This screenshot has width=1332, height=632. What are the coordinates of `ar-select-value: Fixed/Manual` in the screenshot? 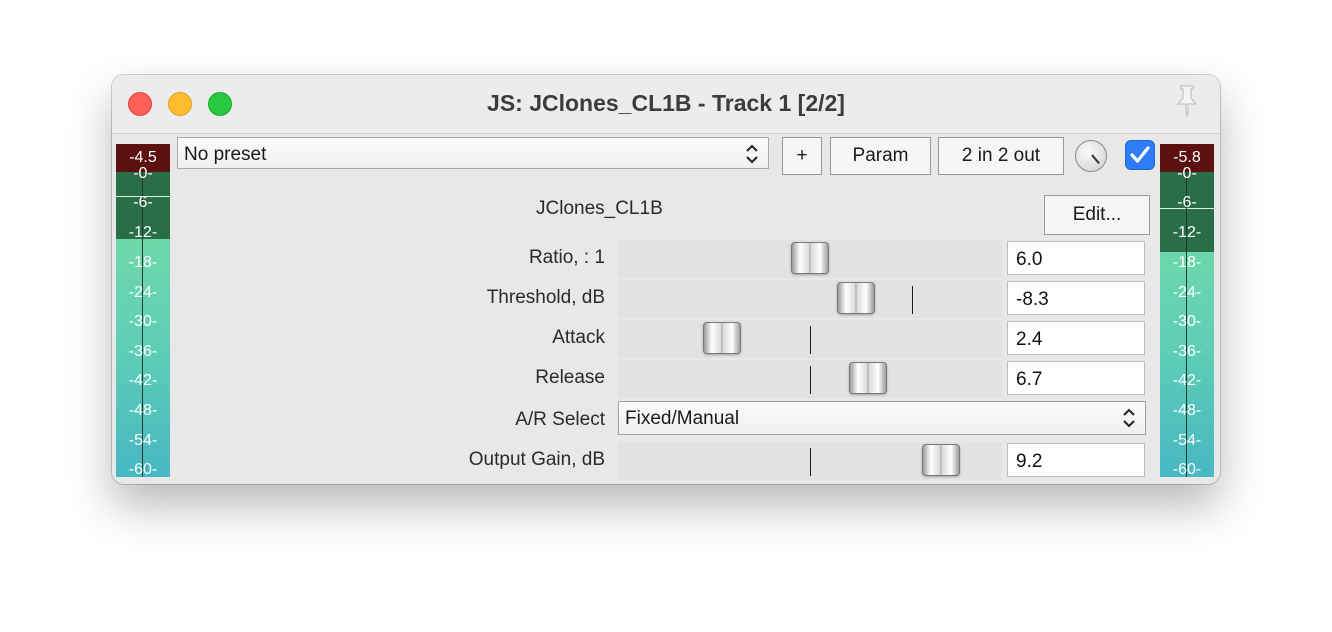 It's located at (682, 418).